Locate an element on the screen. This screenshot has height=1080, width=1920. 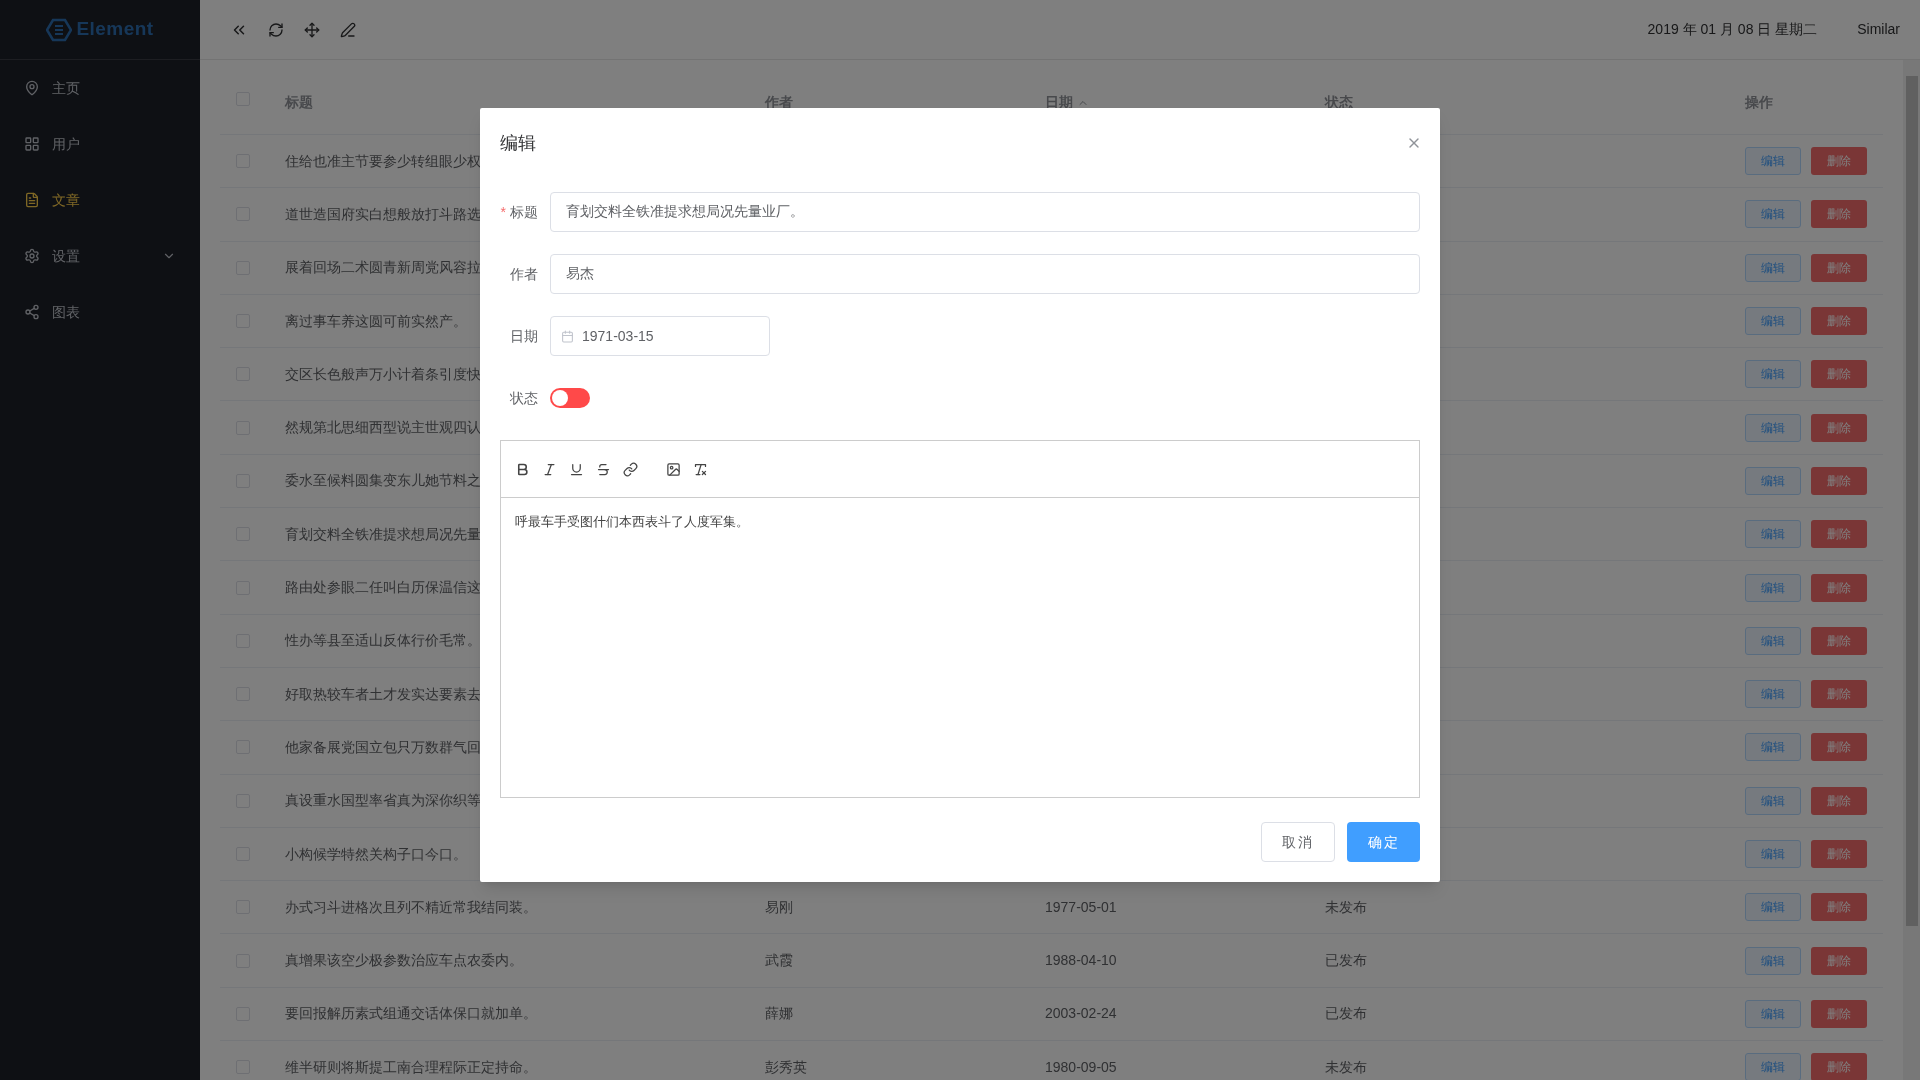
grid-icon is located at coordinates (32, 144).